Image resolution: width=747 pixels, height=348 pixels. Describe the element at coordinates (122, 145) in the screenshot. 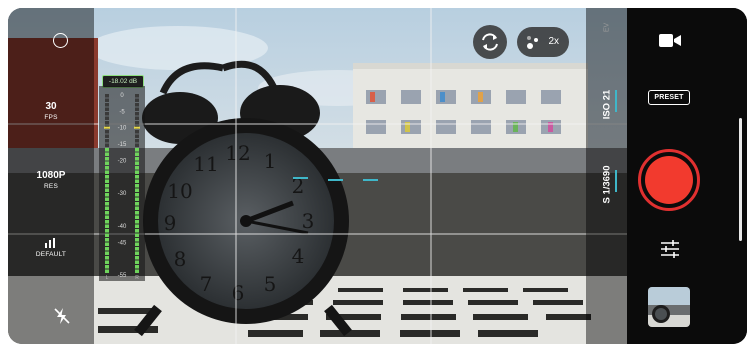

I see `meter-tick-label: -15` at that location.